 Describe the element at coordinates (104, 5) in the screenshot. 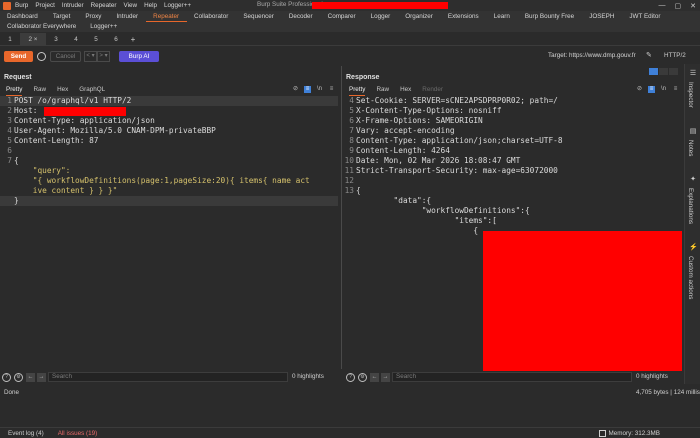

I see `menu-repeater: Repeater` at that location.